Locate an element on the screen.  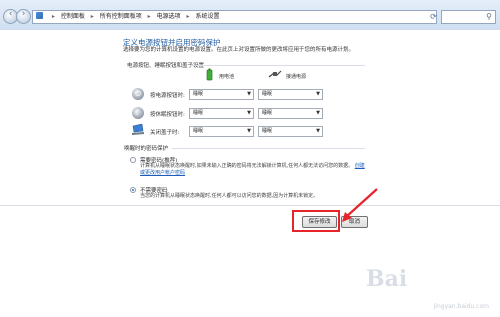
watermark-logo: Bai is located at coordinates (387, 279).